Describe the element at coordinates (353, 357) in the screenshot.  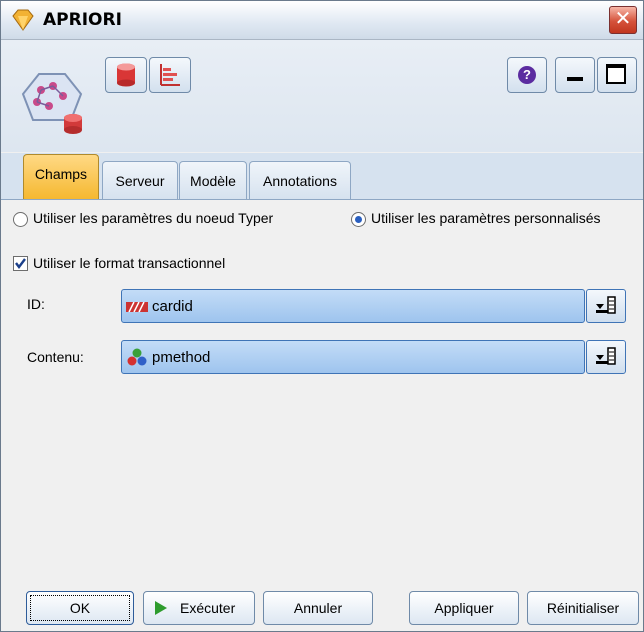
I see `content-field: pmethod` at that location.